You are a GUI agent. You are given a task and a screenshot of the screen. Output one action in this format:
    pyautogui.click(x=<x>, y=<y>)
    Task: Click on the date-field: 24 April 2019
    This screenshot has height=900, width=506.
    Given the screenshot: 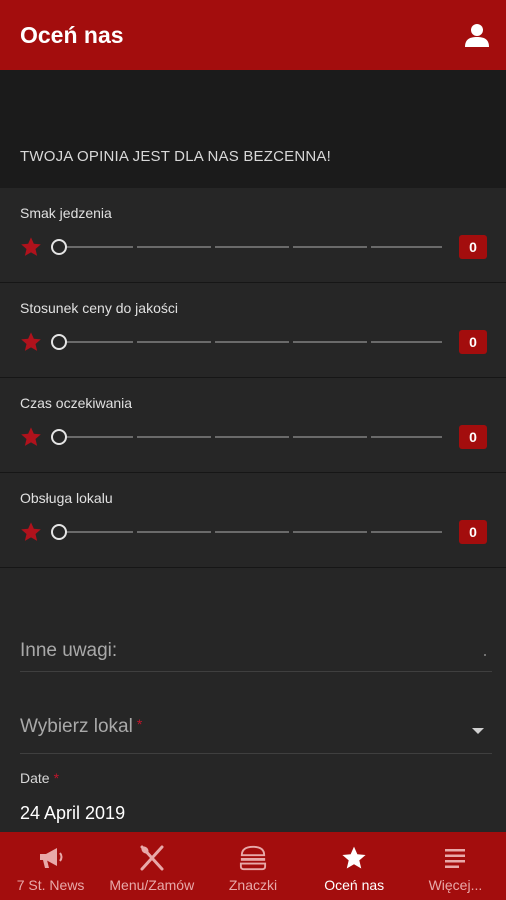 What is the action you would take?
    pyautogui.click(x=72, y=813)
    